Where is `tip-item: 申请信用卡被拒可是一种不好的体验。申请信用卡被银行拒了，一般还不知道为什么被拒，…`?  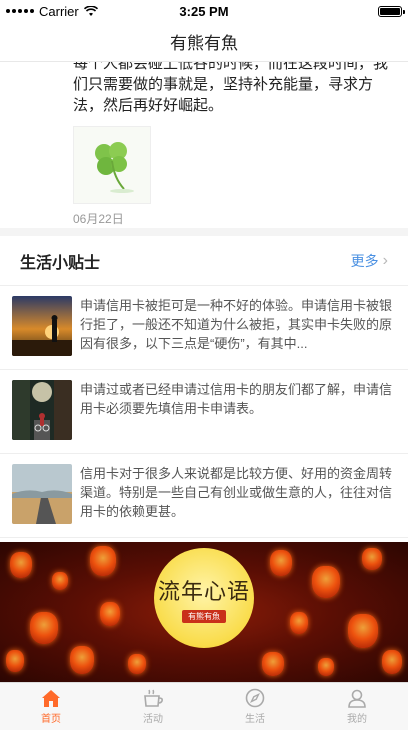 tip-item: 申请信用卡被拒可是一种不好的体验。申请信用卡被银行拒了，一般还不知道为什么被拒，… is located at coordinates (204, 328).